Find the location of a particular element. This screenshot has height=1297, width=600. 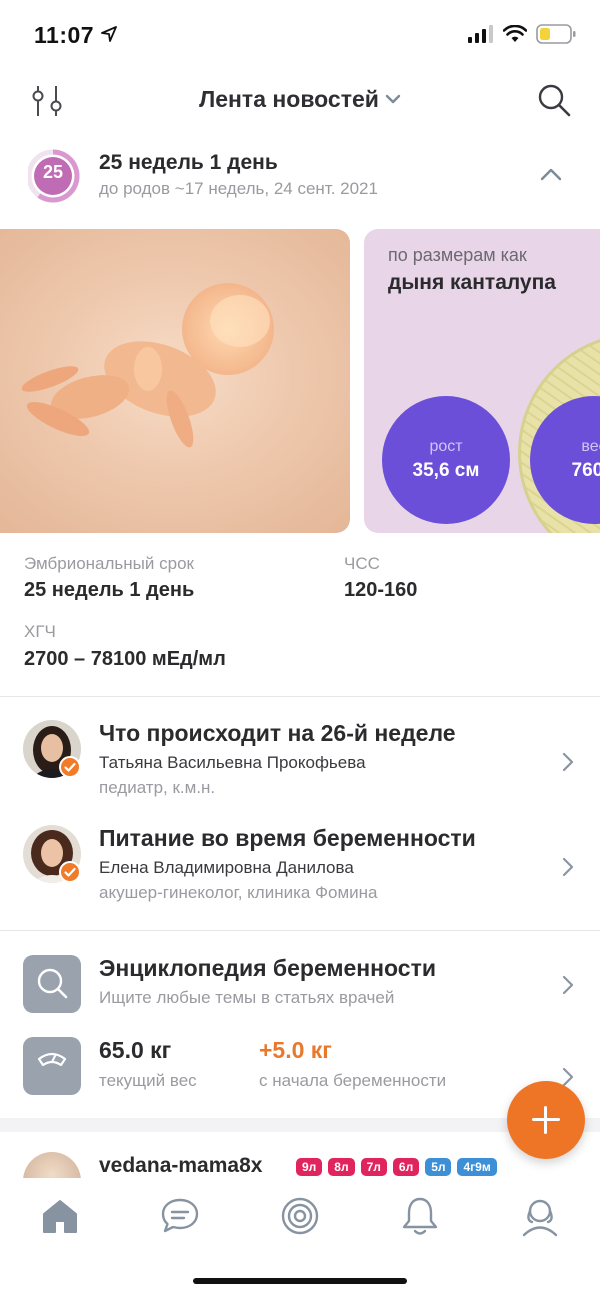

home-indicator is located at coordinates (300, 1281).